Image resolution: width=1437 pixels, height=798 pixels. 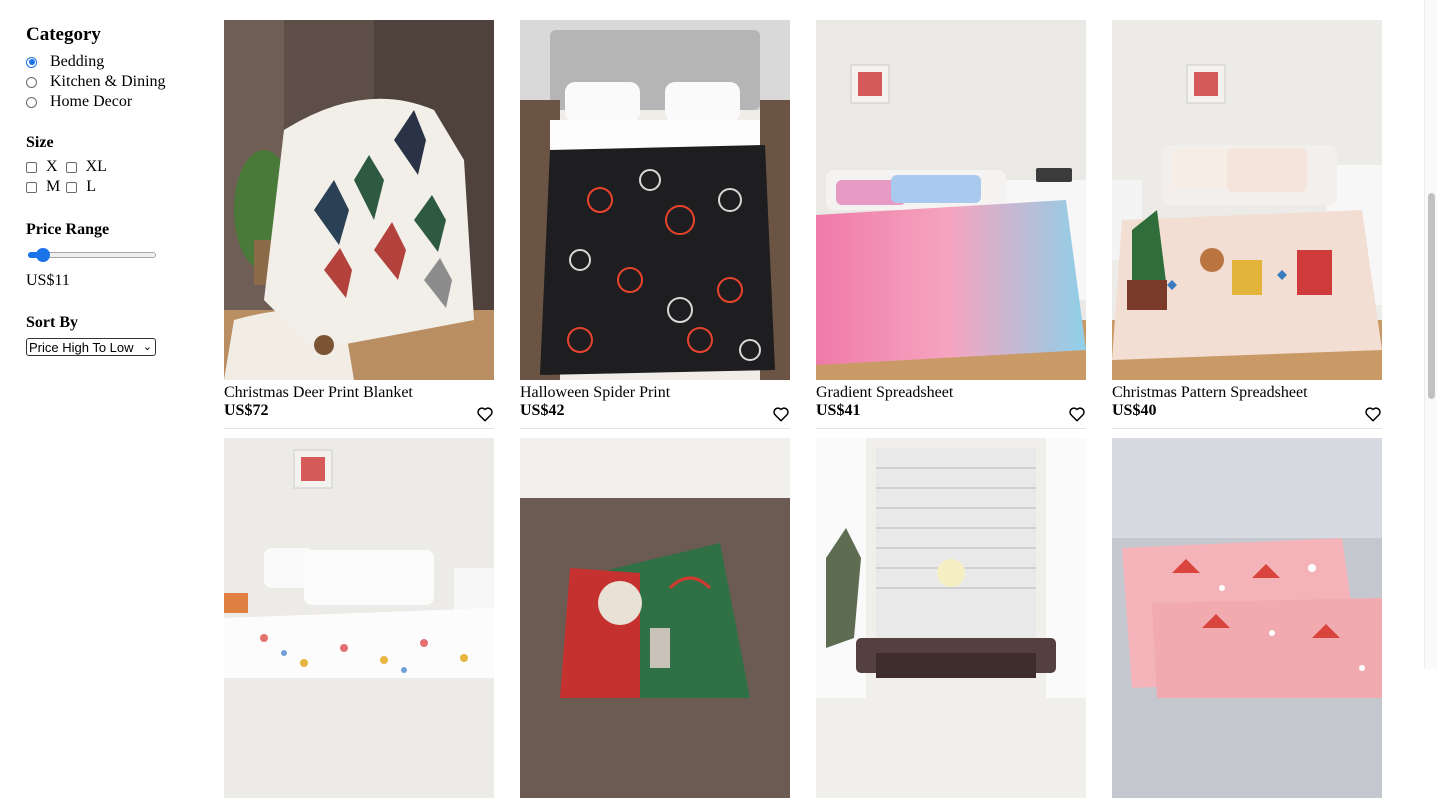 What do you see at coordinates (359, 200) in the screenshot?
I see `product-image-deer-blanket` at bounding box center [359, 200].